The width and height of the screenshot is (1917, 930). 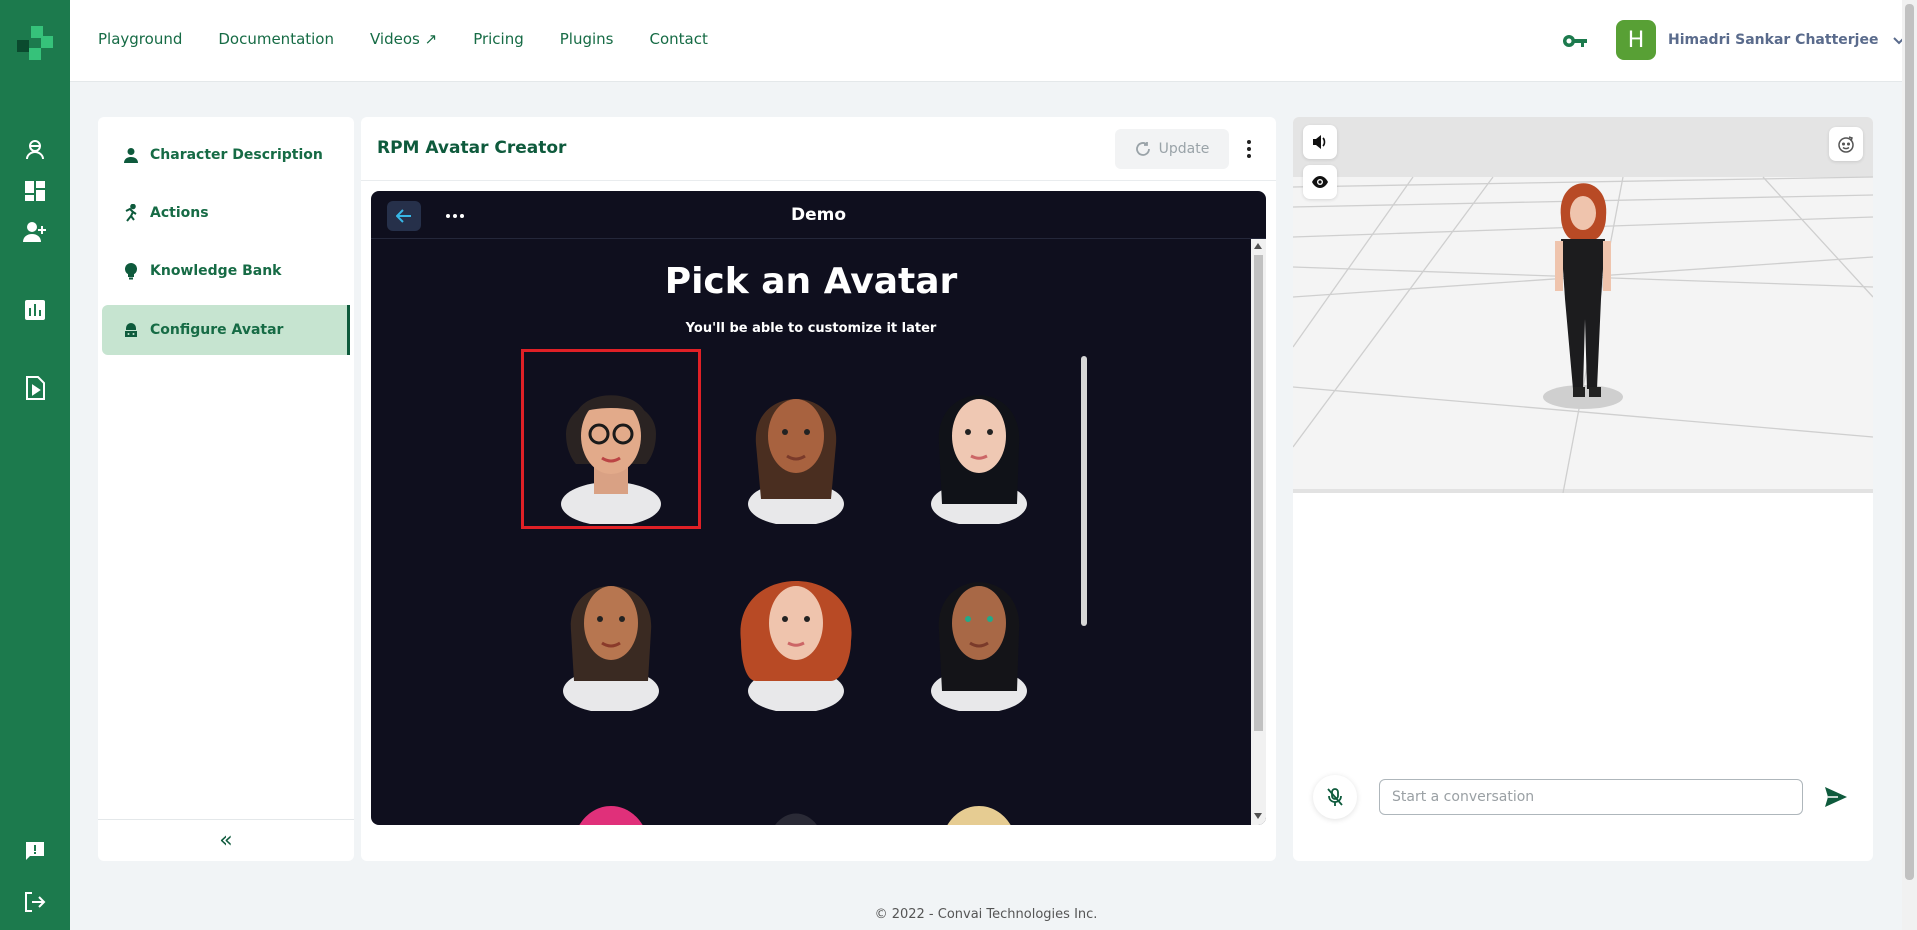 What do you see at coordinates (35, 232) in the screenshot?
I see `add-user-icon` at bounding box center [35, 232].